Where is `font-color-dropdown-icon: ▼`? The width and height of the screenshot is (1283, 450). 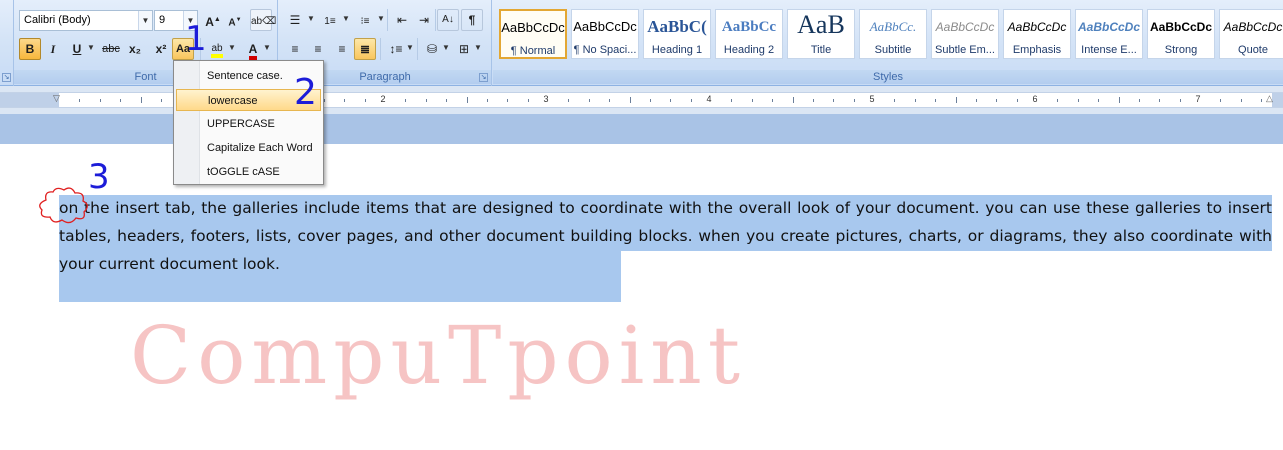
font-color-dropdown-icon: ▼ is located at coordinates (267, 49).